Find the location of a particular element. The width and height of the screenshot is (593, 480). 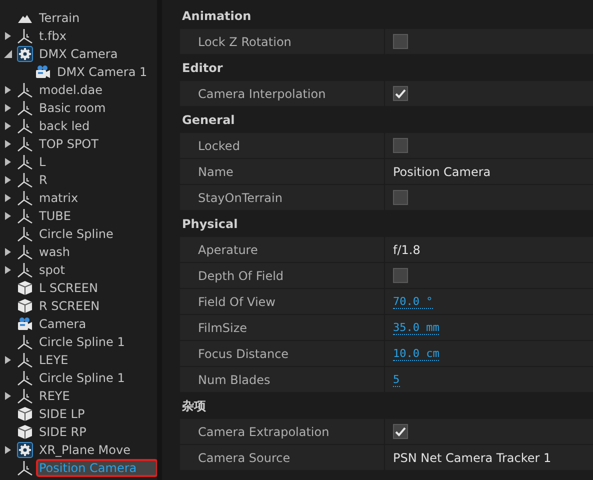

number-field: 10.0 cm is located at coordinates (416, 353).